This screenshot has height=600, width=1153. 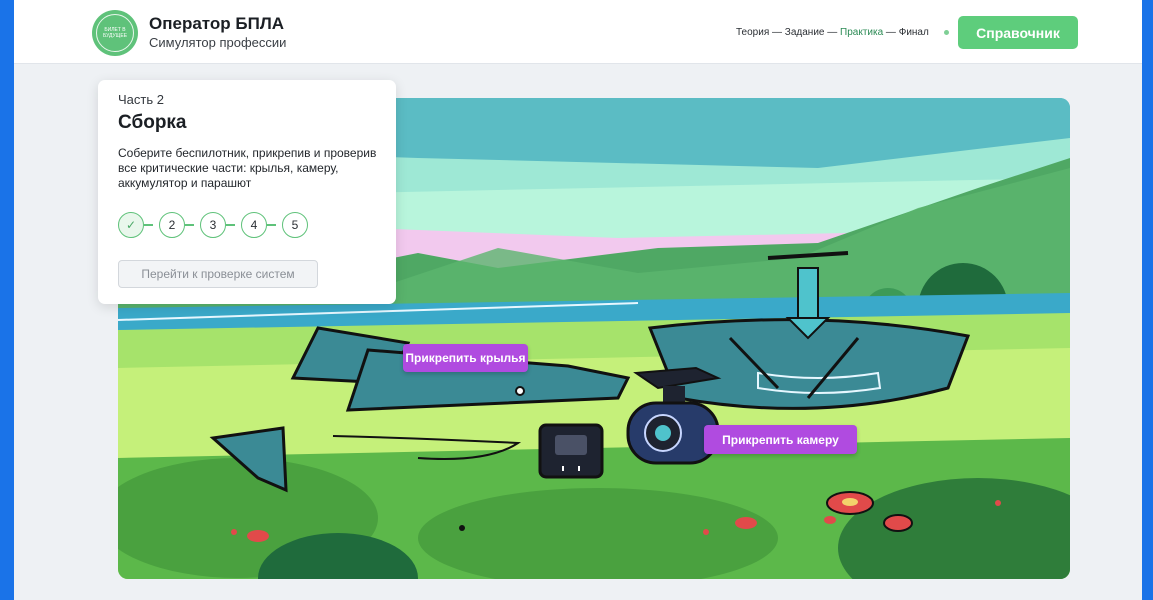 What do you see at coordinates (913, 32) in the screenshot?
I see `nav-final: Финал` at bounding box center [913, 32].